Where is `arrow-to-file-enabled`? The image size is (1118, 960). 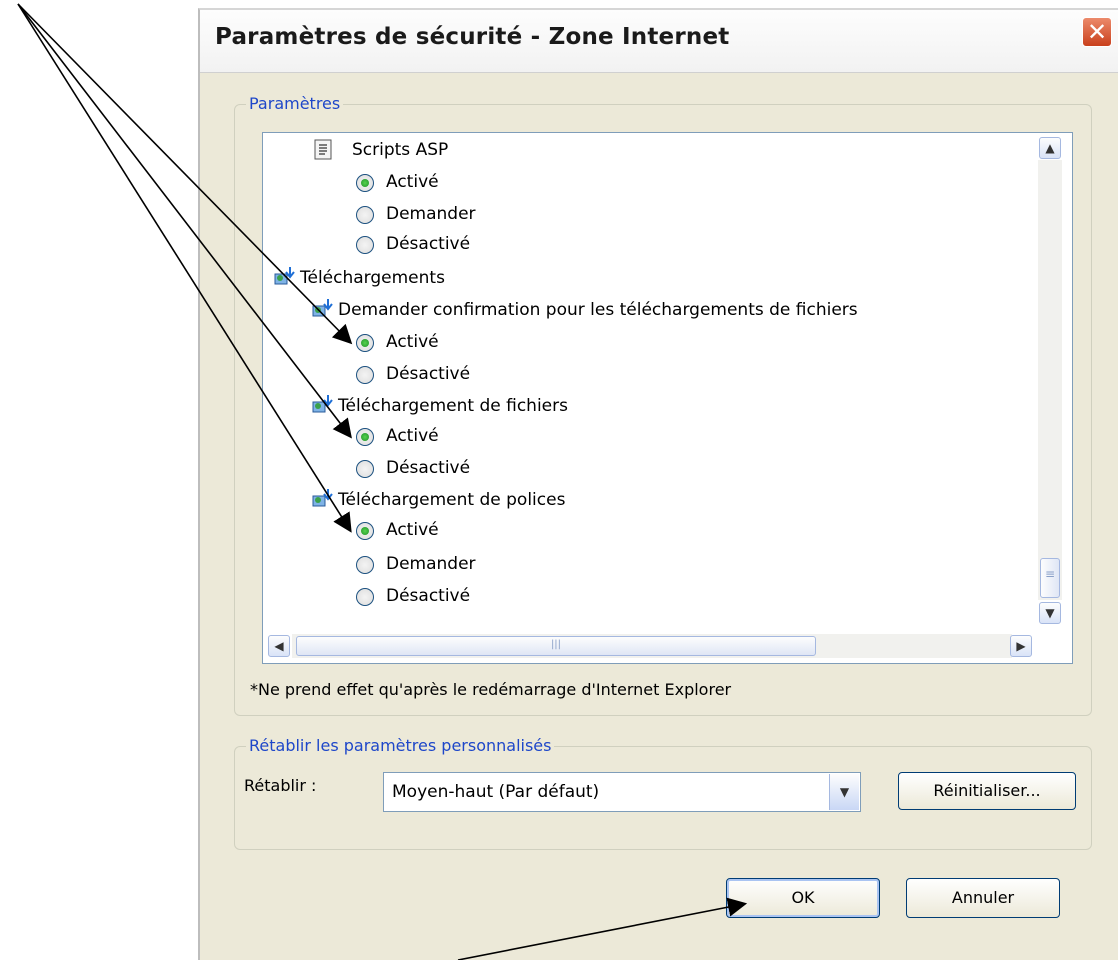
arrow-to-file-enabled is located at coordinates (184, 221).